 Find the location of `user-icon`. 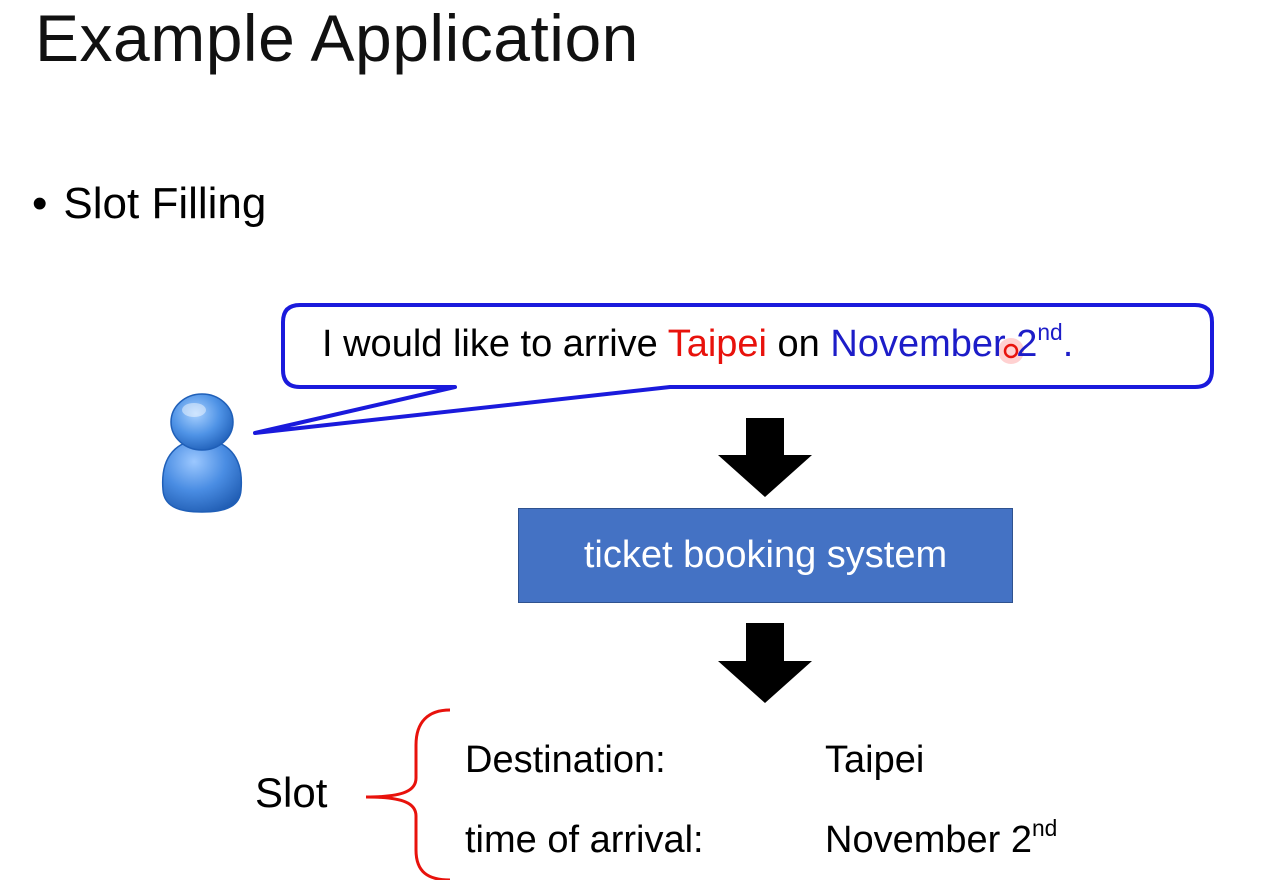

user-icon is located at coordinates (202, 453).